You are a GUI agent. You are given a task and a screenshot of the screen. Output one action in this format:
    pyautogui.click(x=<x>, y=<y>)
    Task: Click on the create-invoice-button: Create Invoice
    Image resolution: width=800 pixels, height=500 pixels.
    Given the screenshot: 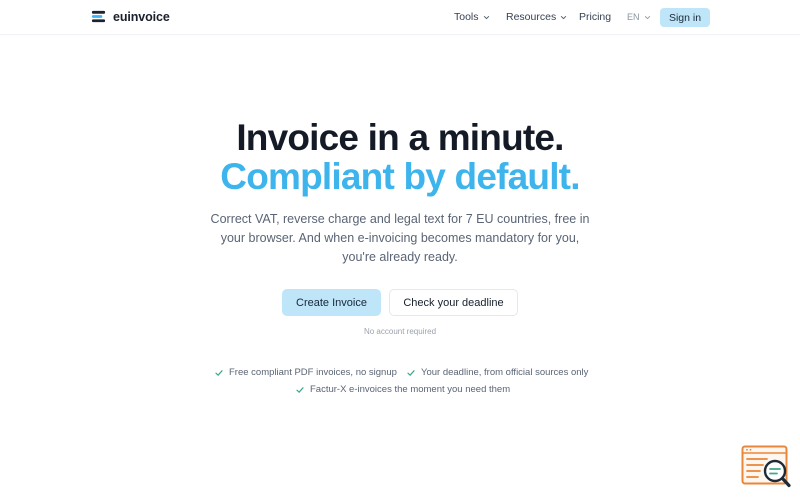 What is the action you would take?
    pyautogui.click(x=331, y=302)
    